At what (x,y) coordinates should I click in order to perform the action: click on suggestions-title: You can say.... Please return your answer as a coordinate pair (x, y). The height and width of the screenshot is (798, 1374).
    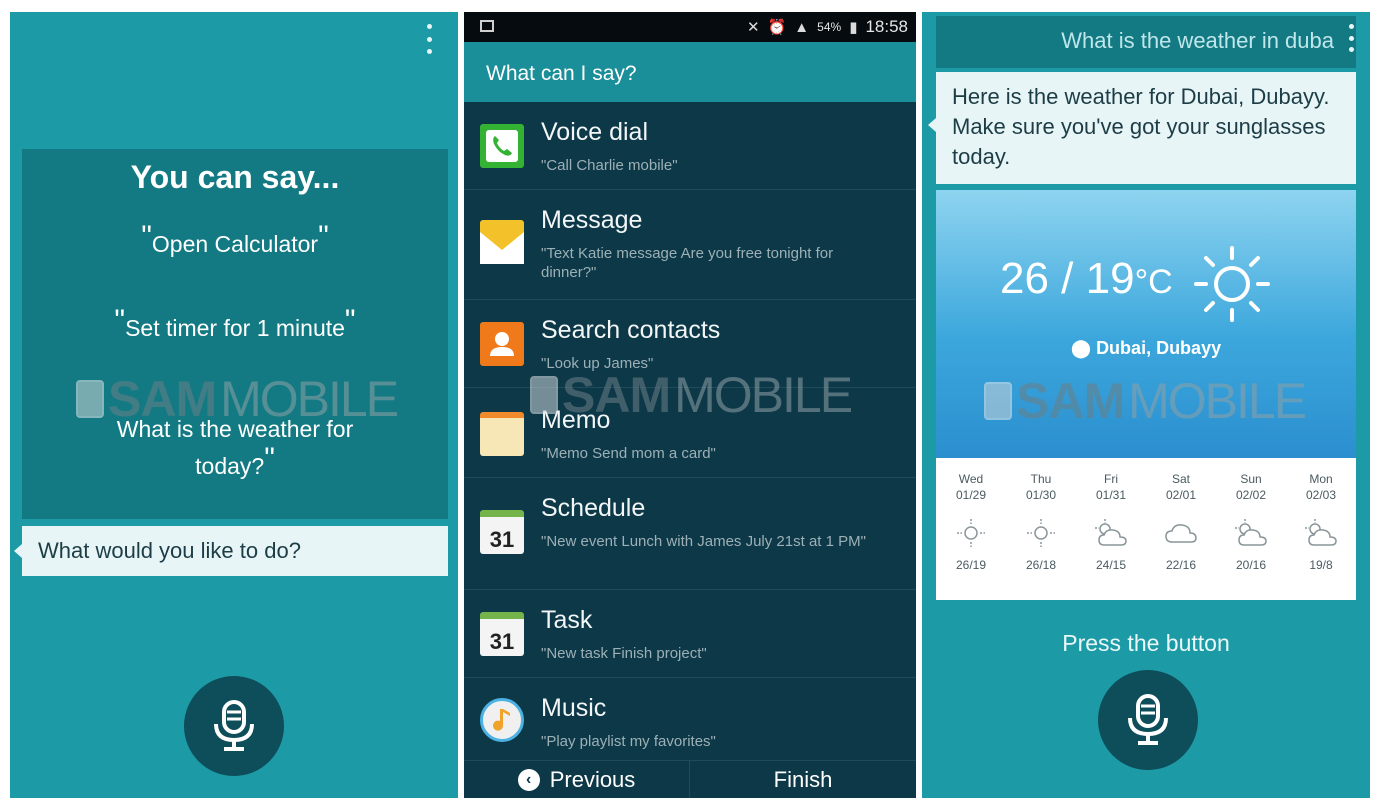
    Looking at the image, I should click on (235, 177).